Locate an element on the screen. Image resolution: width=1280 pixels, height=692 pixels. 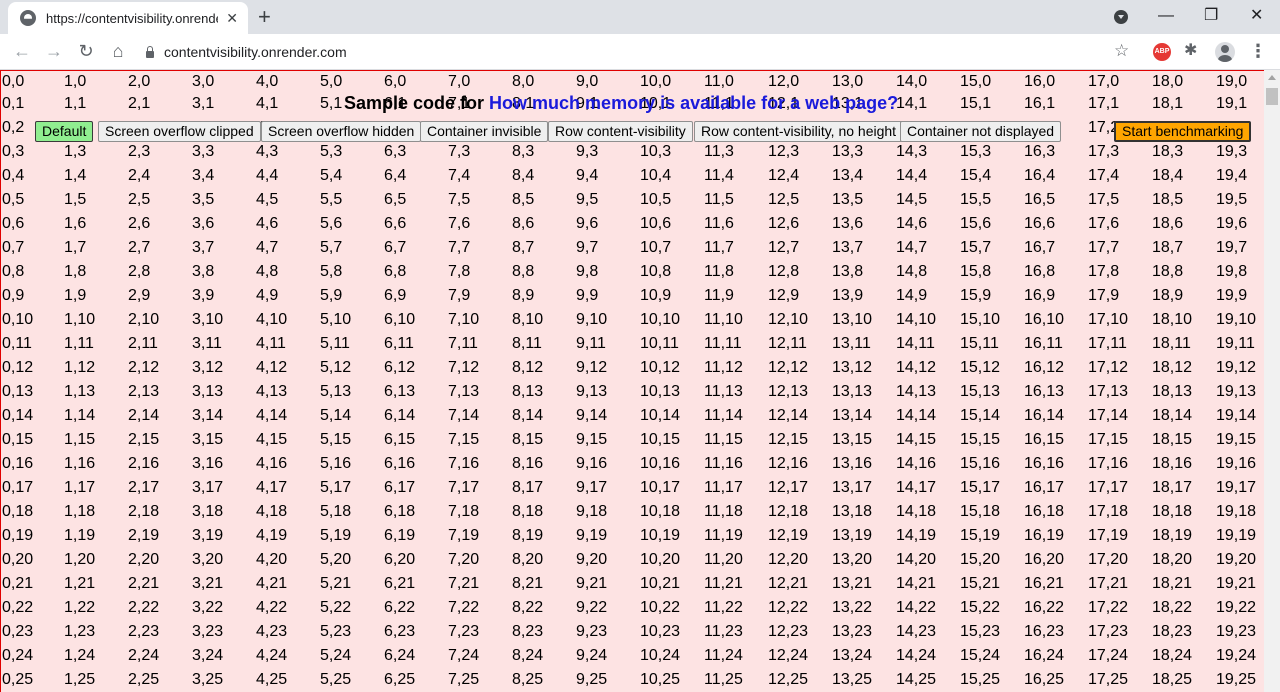
grid-cell: 10,20 is located at coordinates (671, 561).